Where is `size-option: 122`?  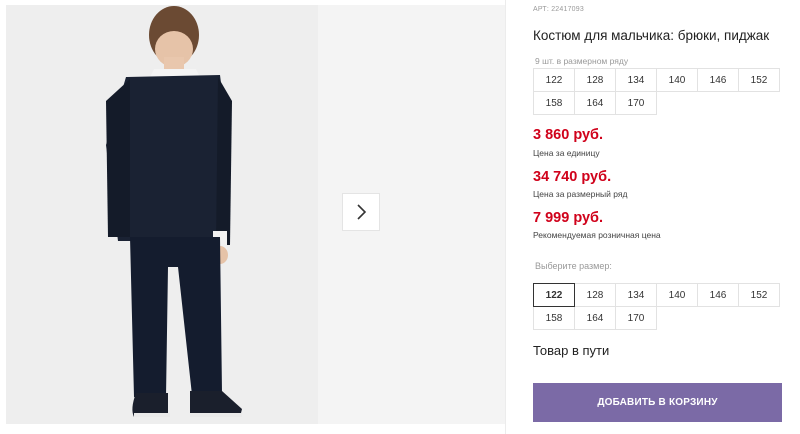 size-option: 122 is located at coordinates (554, 295).